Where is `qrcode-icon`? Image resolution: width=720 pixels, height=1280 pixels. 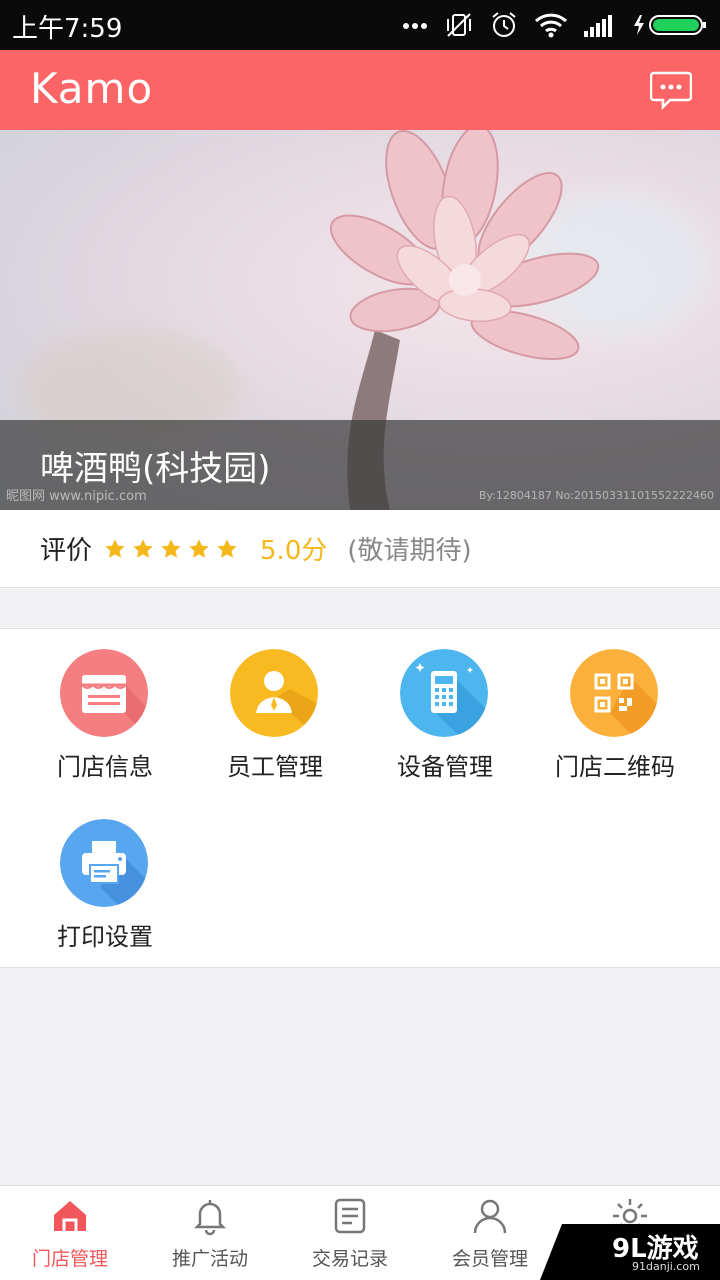
qrcode-icon is located at coordinates (614, 693).